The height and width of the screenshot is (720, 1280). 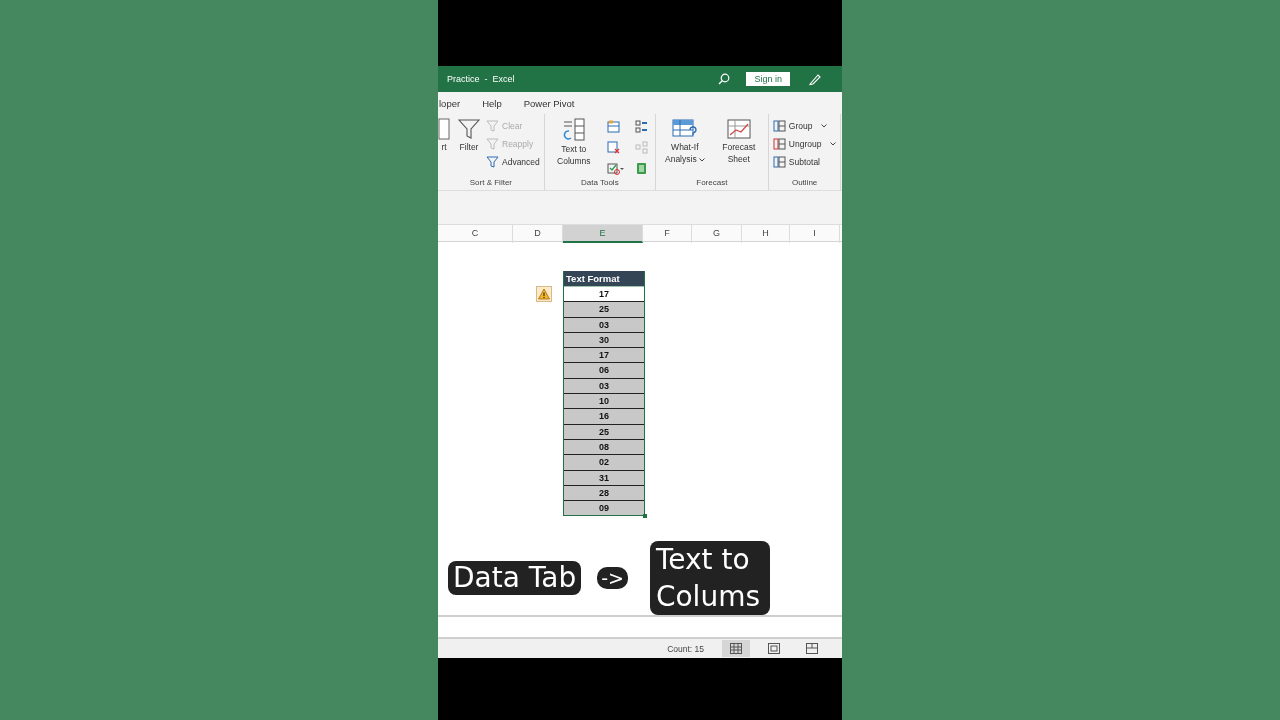 I want to click on what-if-icon, so click(x=684, y=129).